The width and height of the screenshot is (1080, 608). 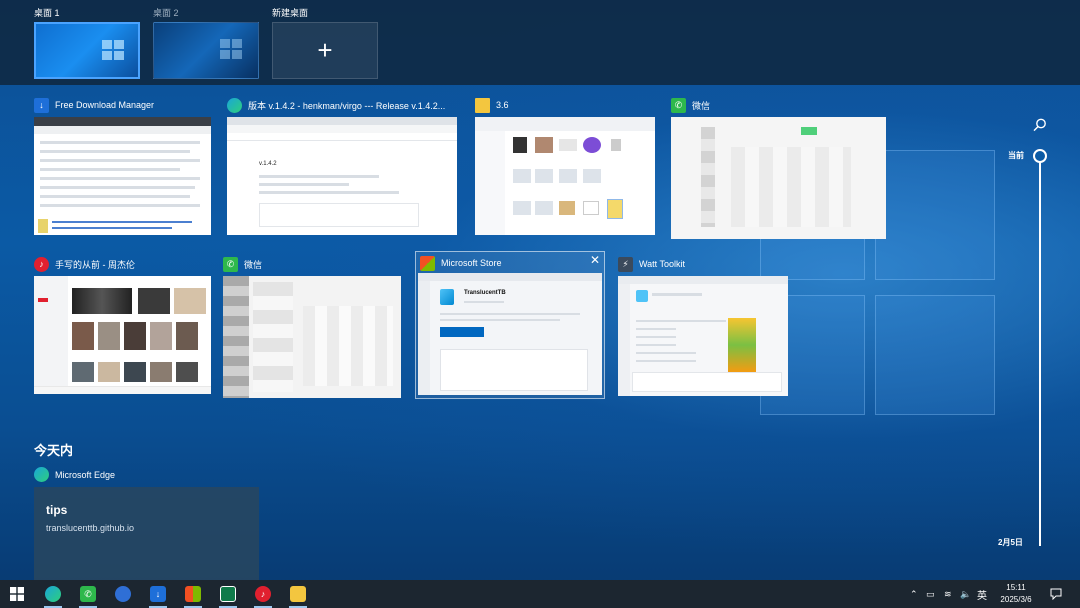 What do you see at coordinates (1016, 587) in the screenshot?
I see `clock-time: 15:11` at bounding box center [1016, 587].